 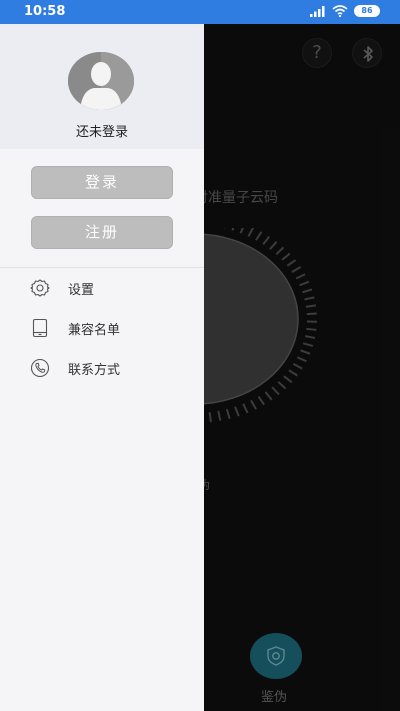 What do you see at coordinates (40, 328) in the screenshot?
I see `tablet-icon` at bounding box center [40, 328].